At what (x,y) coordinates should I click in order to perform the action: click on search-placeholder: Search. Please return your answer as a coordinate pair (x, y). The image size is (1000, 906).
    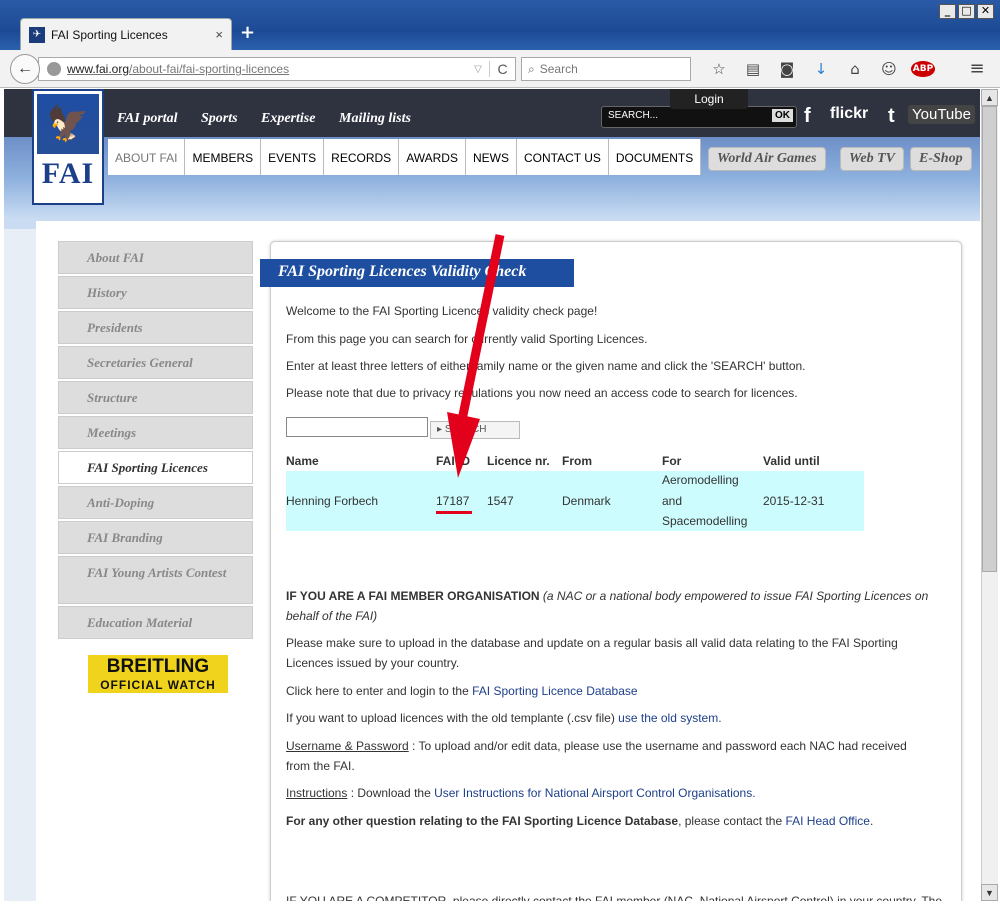
    Looking at the image, I should click on (558, 69).